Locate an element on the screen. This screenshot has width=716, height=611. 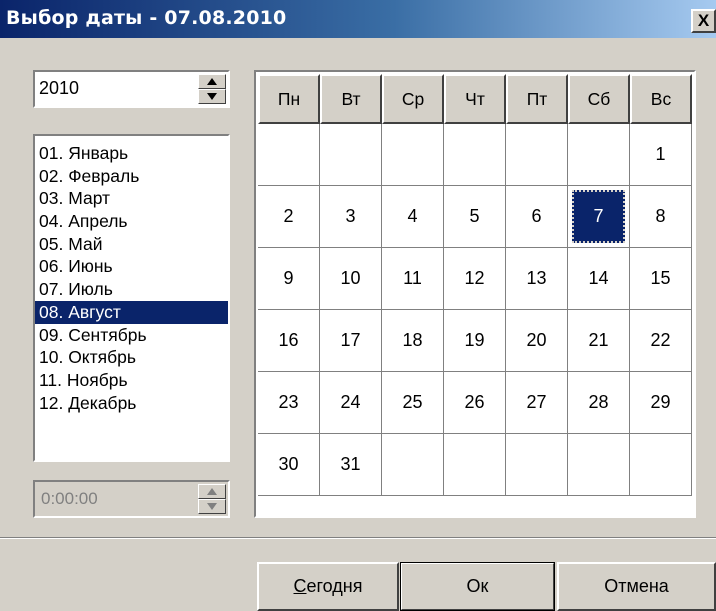
window-title: Выбор даты - 07.08.2010 is located at coordinates (146, 18).